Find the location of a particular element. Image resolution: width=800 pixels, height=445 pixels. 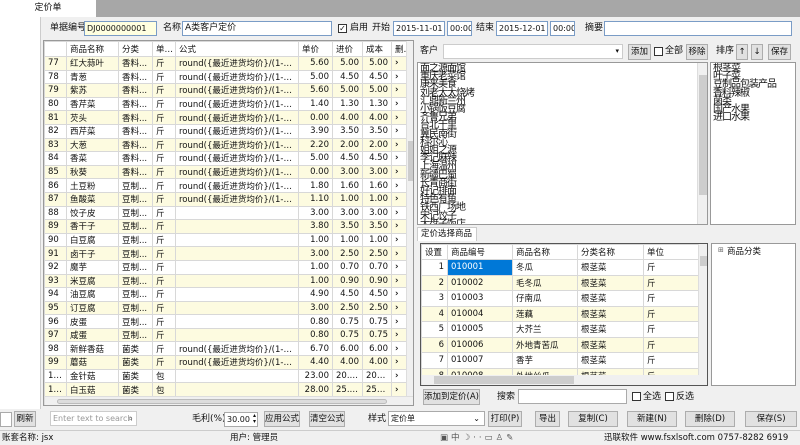

table-cell: 毛冬瓜 is located at coordinates (545, 282).